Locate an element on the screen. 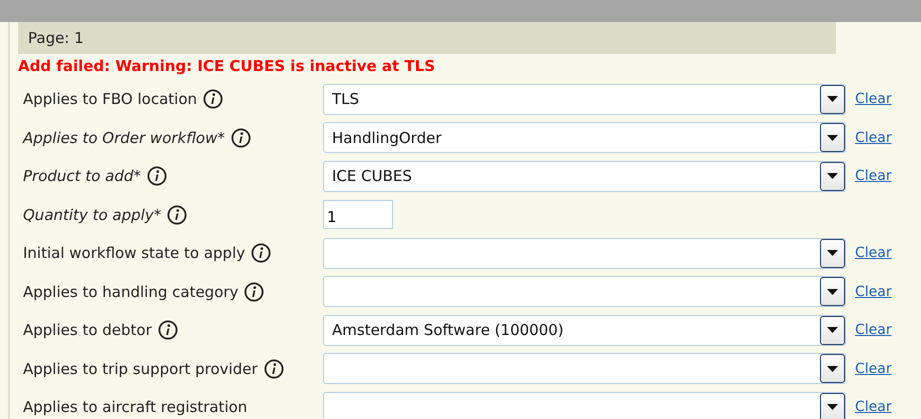  field-label: Applies to handling category is located at coordinates (130, 291).